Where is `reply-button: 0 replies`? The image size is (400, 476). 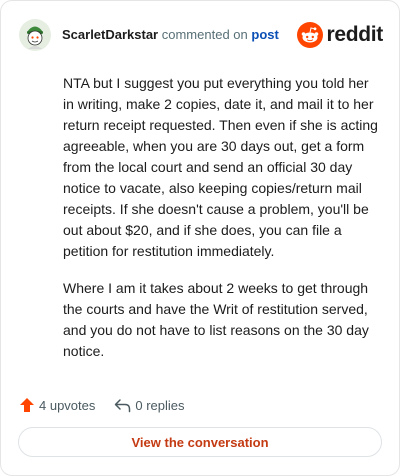 reply-button: 0 replies is located at coordinates (149, 405).